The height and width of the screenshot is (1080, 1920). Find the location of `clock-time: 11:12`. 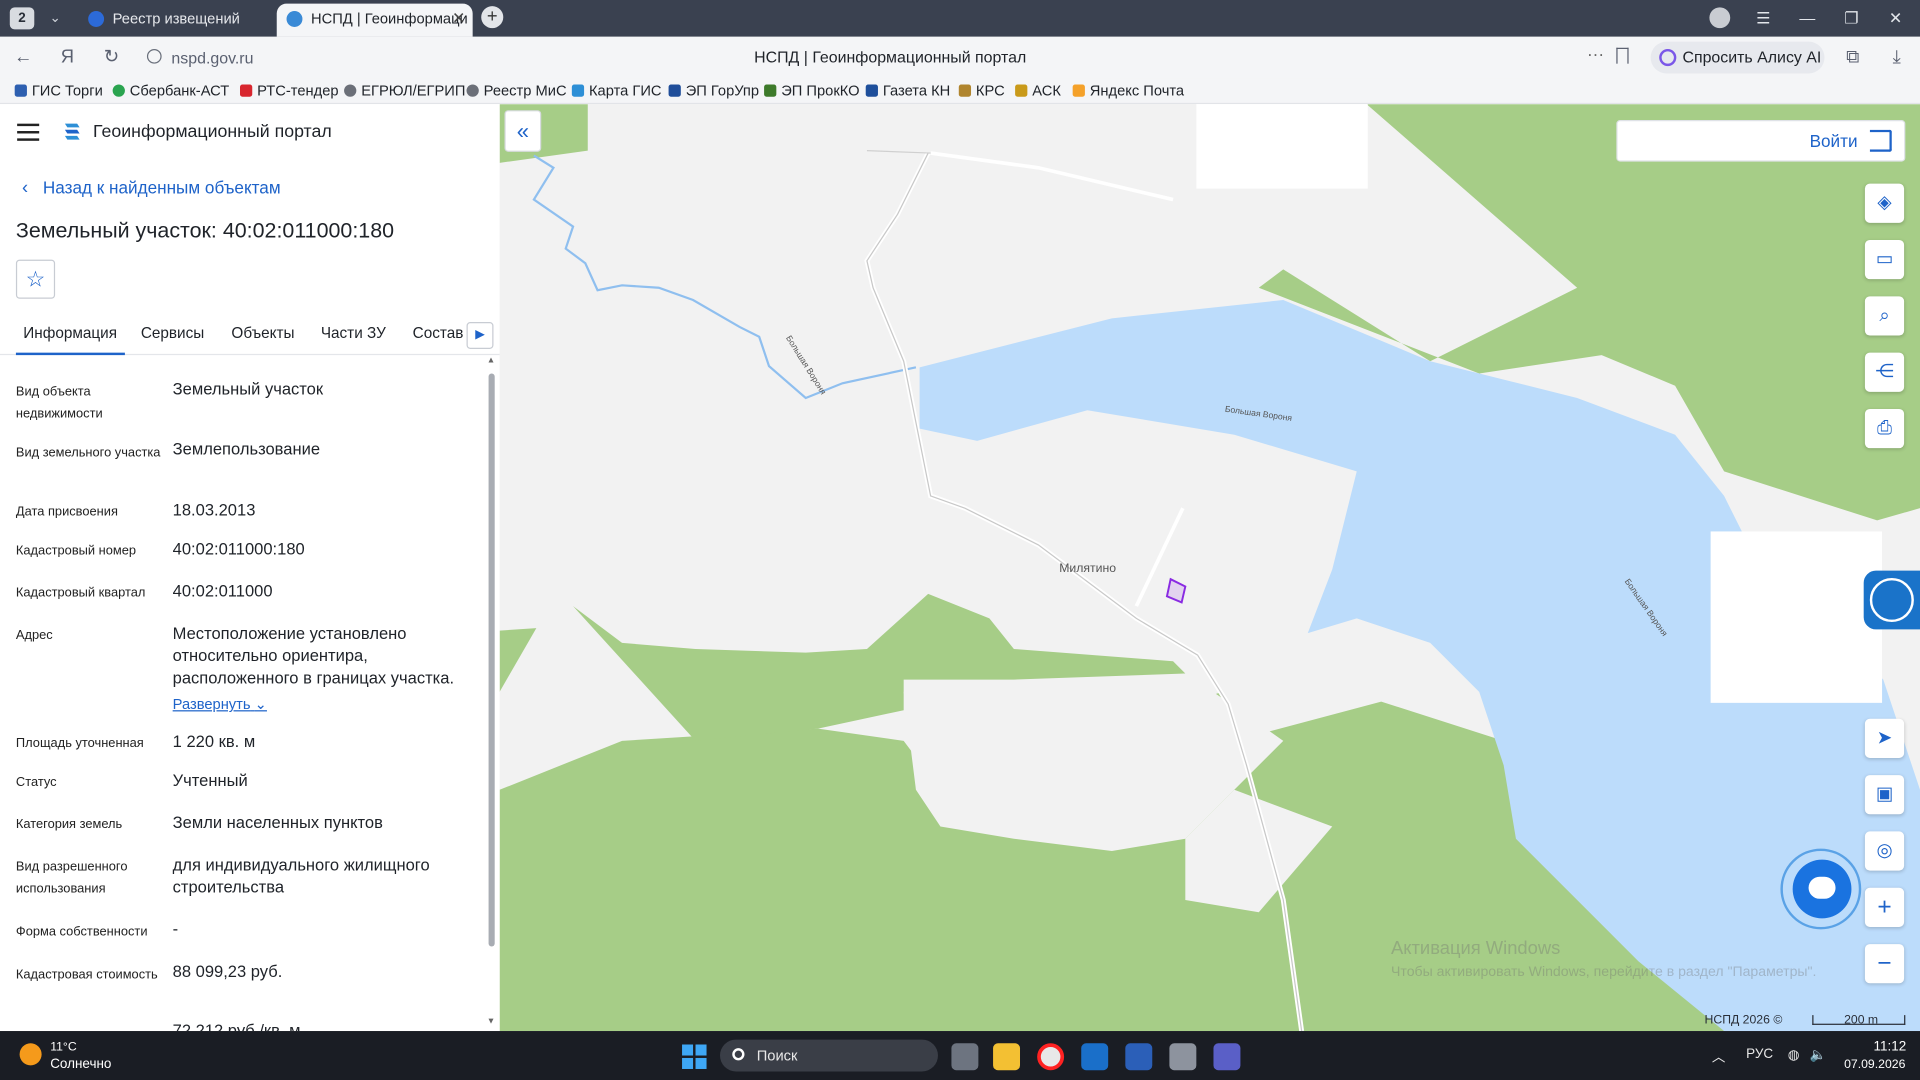

clock-time: 11:12 is located at coordinates (1889, 1047).